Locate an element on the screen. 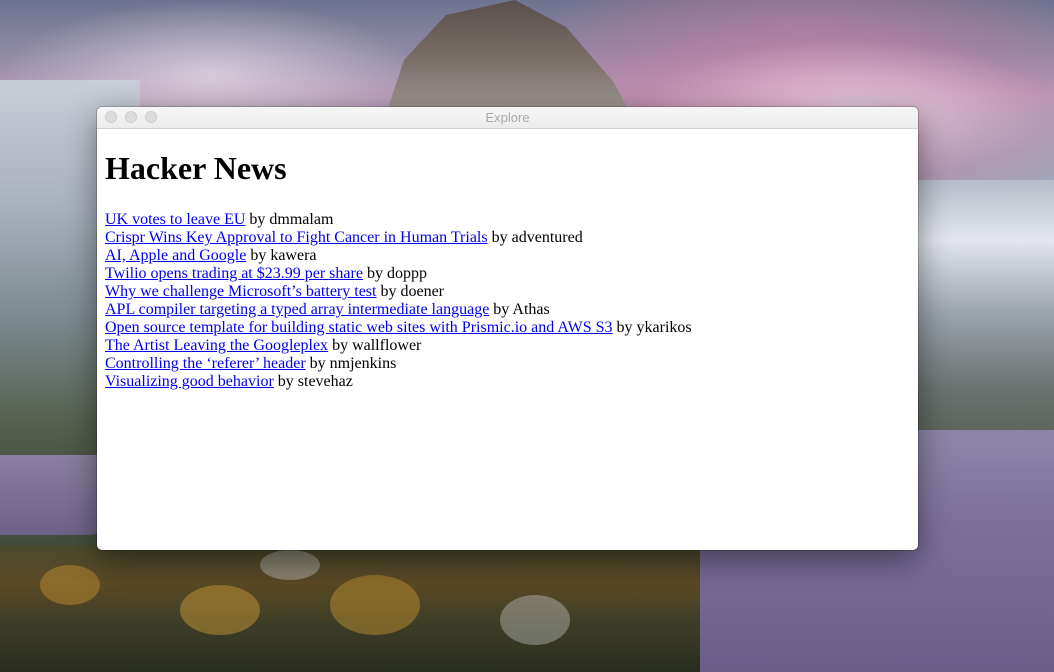 The image size is (1054, 672). story-author: ykarikos is located at coordinates (664, 327).